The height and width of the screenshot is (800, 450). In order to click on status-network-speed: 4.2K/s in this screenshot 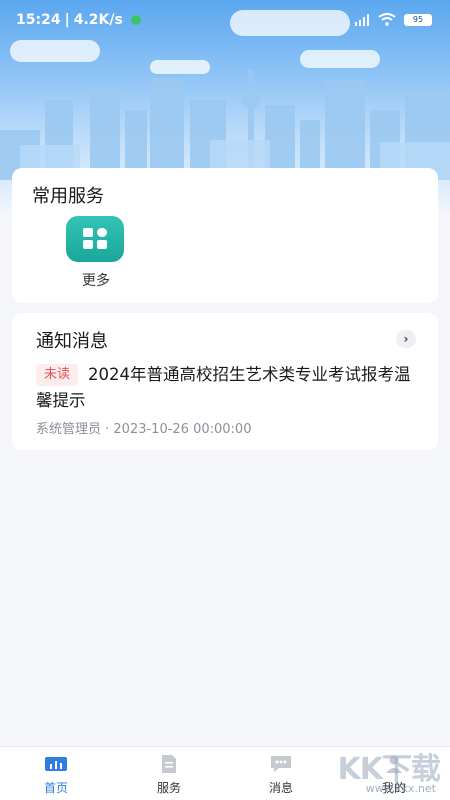, I will do `click(98, 20)`.